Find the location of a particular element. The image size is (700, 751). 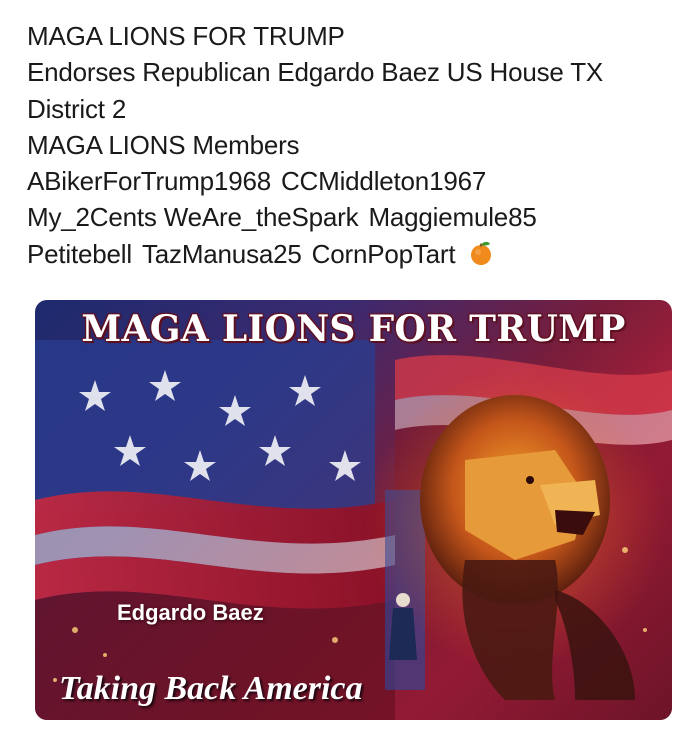

banner-slogan: Taking Back America is located at coordinates (211, 688).